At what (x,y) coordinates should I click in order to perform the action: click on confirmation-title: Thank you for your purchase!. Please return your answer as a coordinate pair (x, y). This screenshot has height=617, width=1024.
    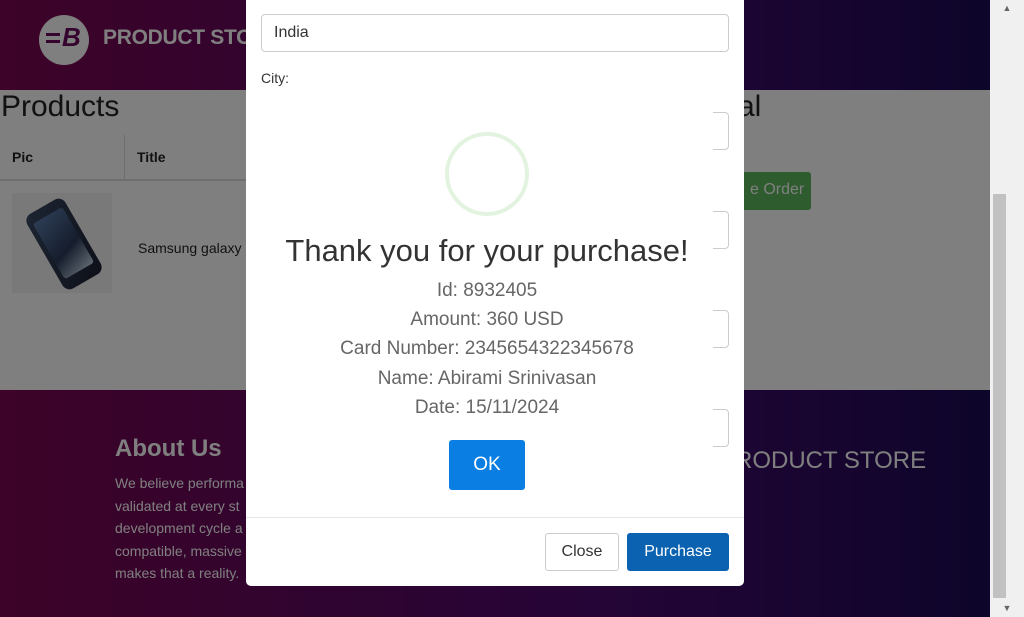
    Looking at the image, I should click on (487, 250).